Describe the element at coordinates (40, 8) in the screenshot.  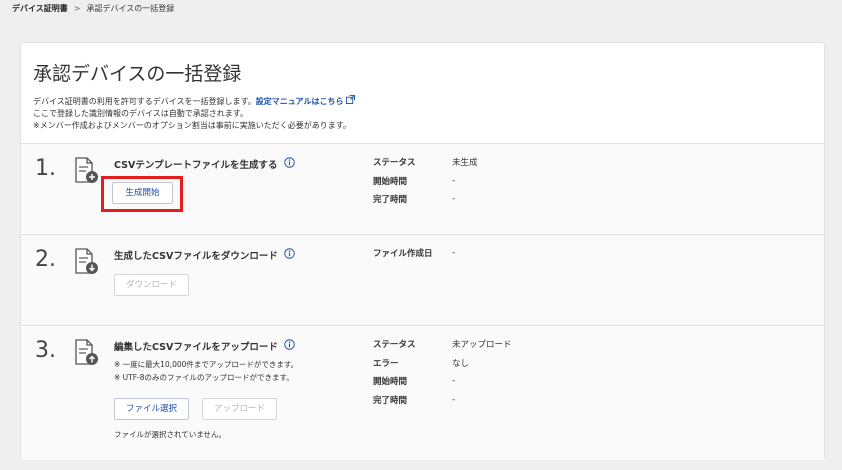
I see `breadcrumb-parent-link: デバイス証明書` at that location.